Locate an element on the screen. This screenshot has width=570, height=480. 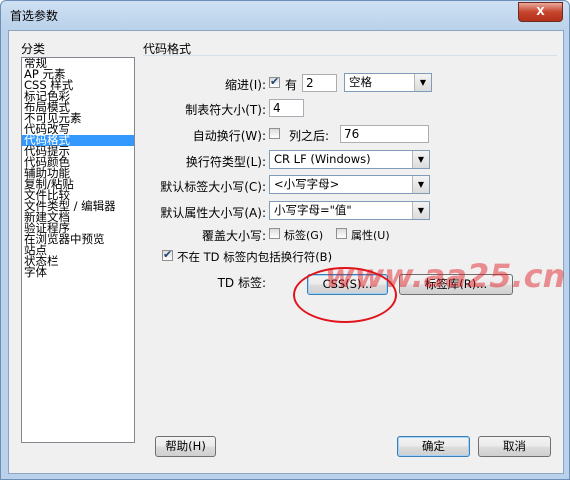
watermark-text: www.aa25.cn is located at coordinates (445, 276).